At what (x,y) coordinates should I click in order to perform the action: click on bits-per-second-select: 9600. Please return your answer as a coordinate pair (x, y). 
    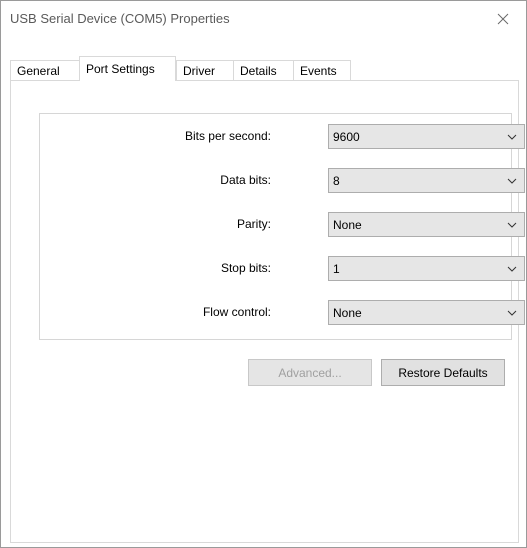
    Looking at the image, I should click on (426, 136).